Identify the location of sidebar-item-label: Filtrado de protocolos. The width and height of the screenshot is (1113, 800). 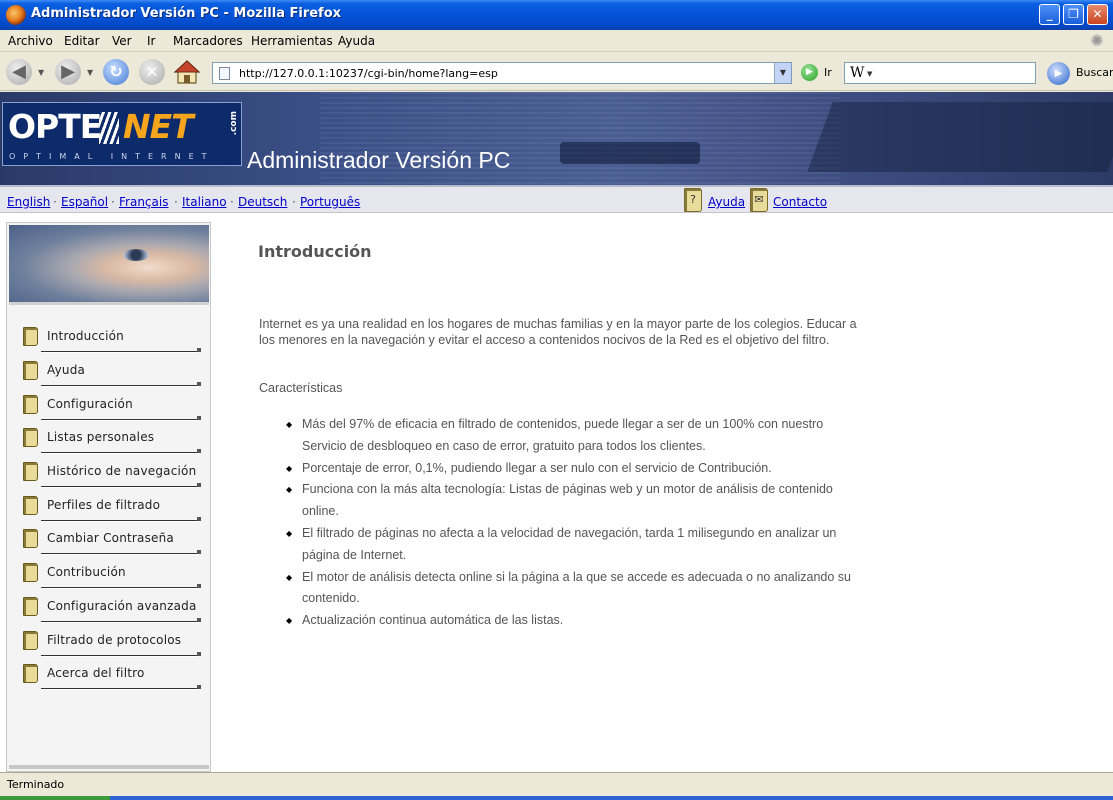
(114, 640).